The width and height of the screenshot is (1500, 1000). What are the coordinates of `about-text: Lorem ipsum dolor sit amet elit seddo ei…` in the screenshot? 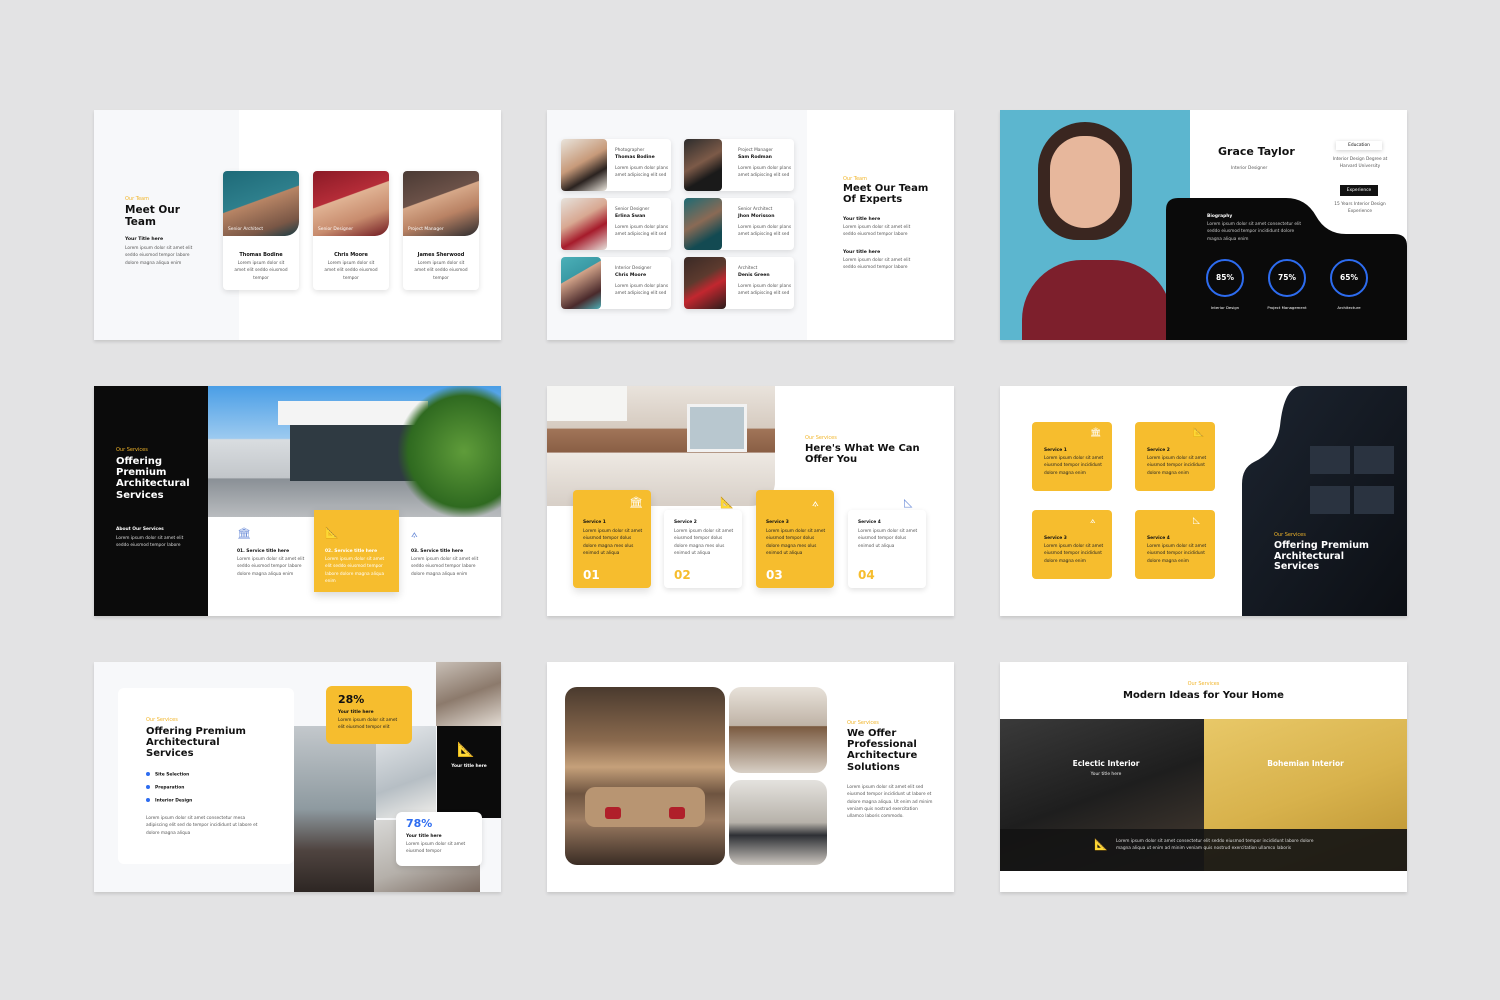 It's located at (150, 542).